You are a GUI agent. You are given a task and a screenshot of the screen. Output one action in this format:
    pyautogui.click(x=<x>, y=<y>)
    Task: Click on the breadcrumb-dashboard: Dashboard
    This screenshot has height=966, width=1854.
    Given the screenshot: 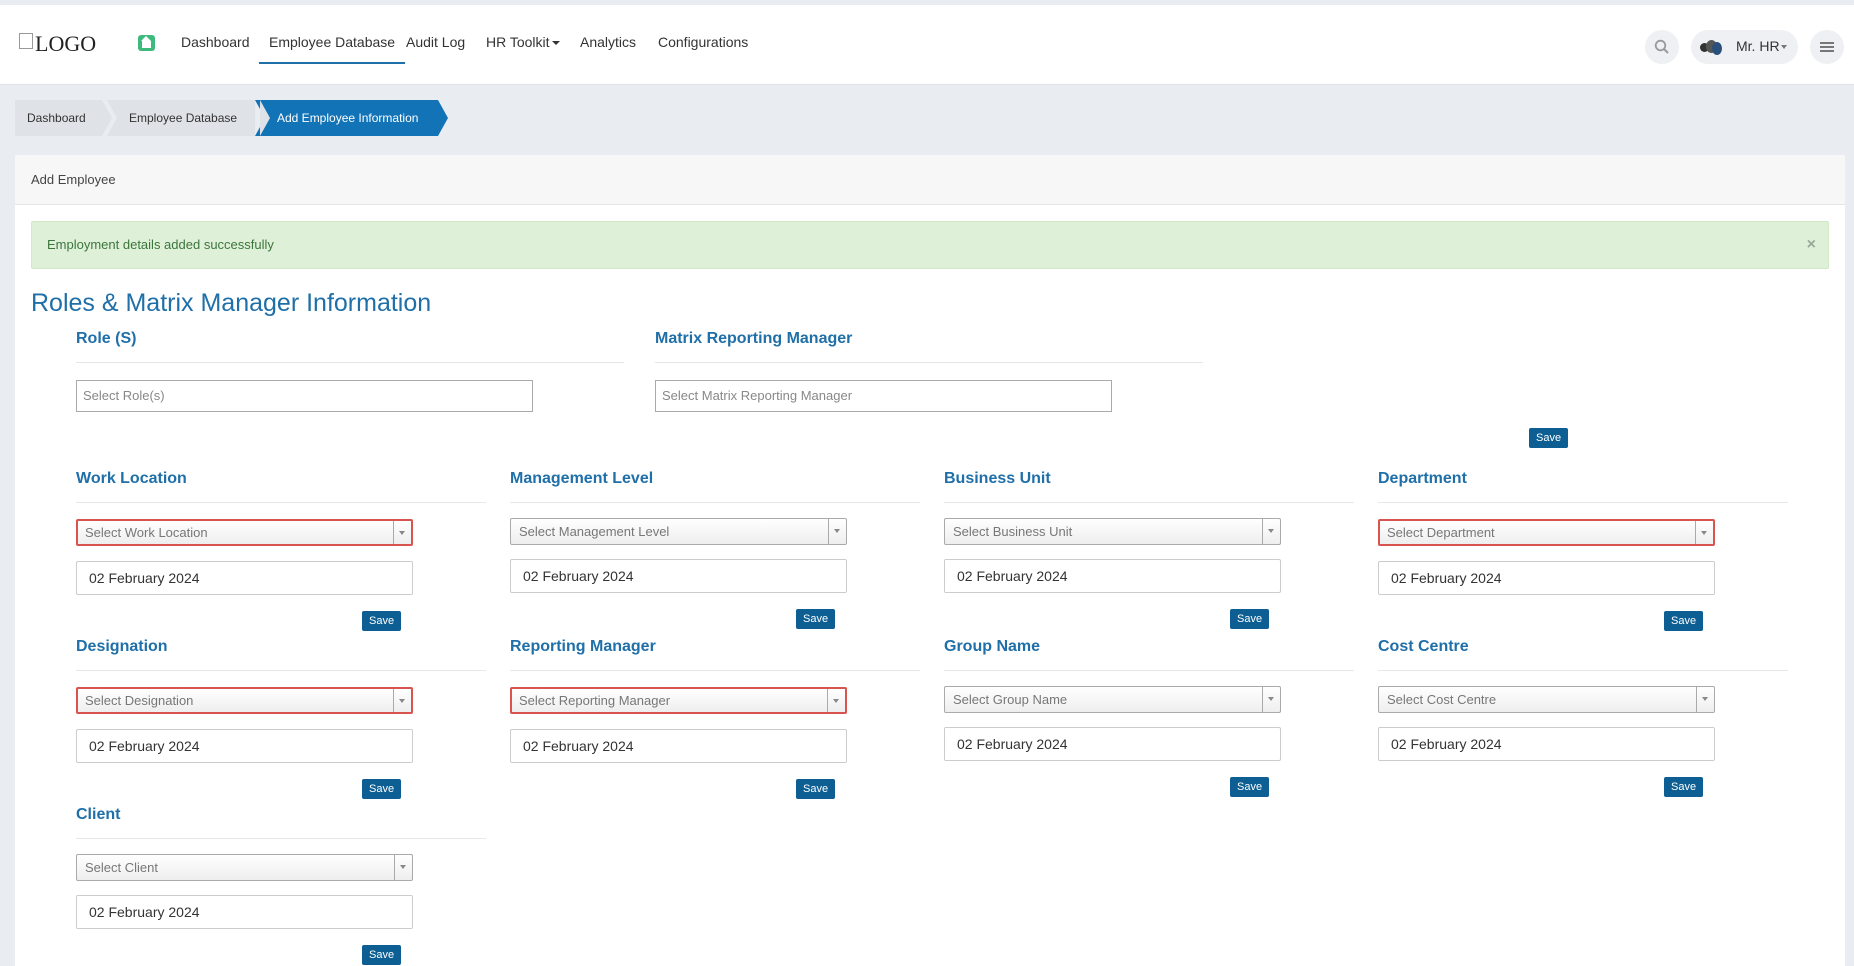 What is the action you would take?
    pyautogui.click(x=63, y=118)
    